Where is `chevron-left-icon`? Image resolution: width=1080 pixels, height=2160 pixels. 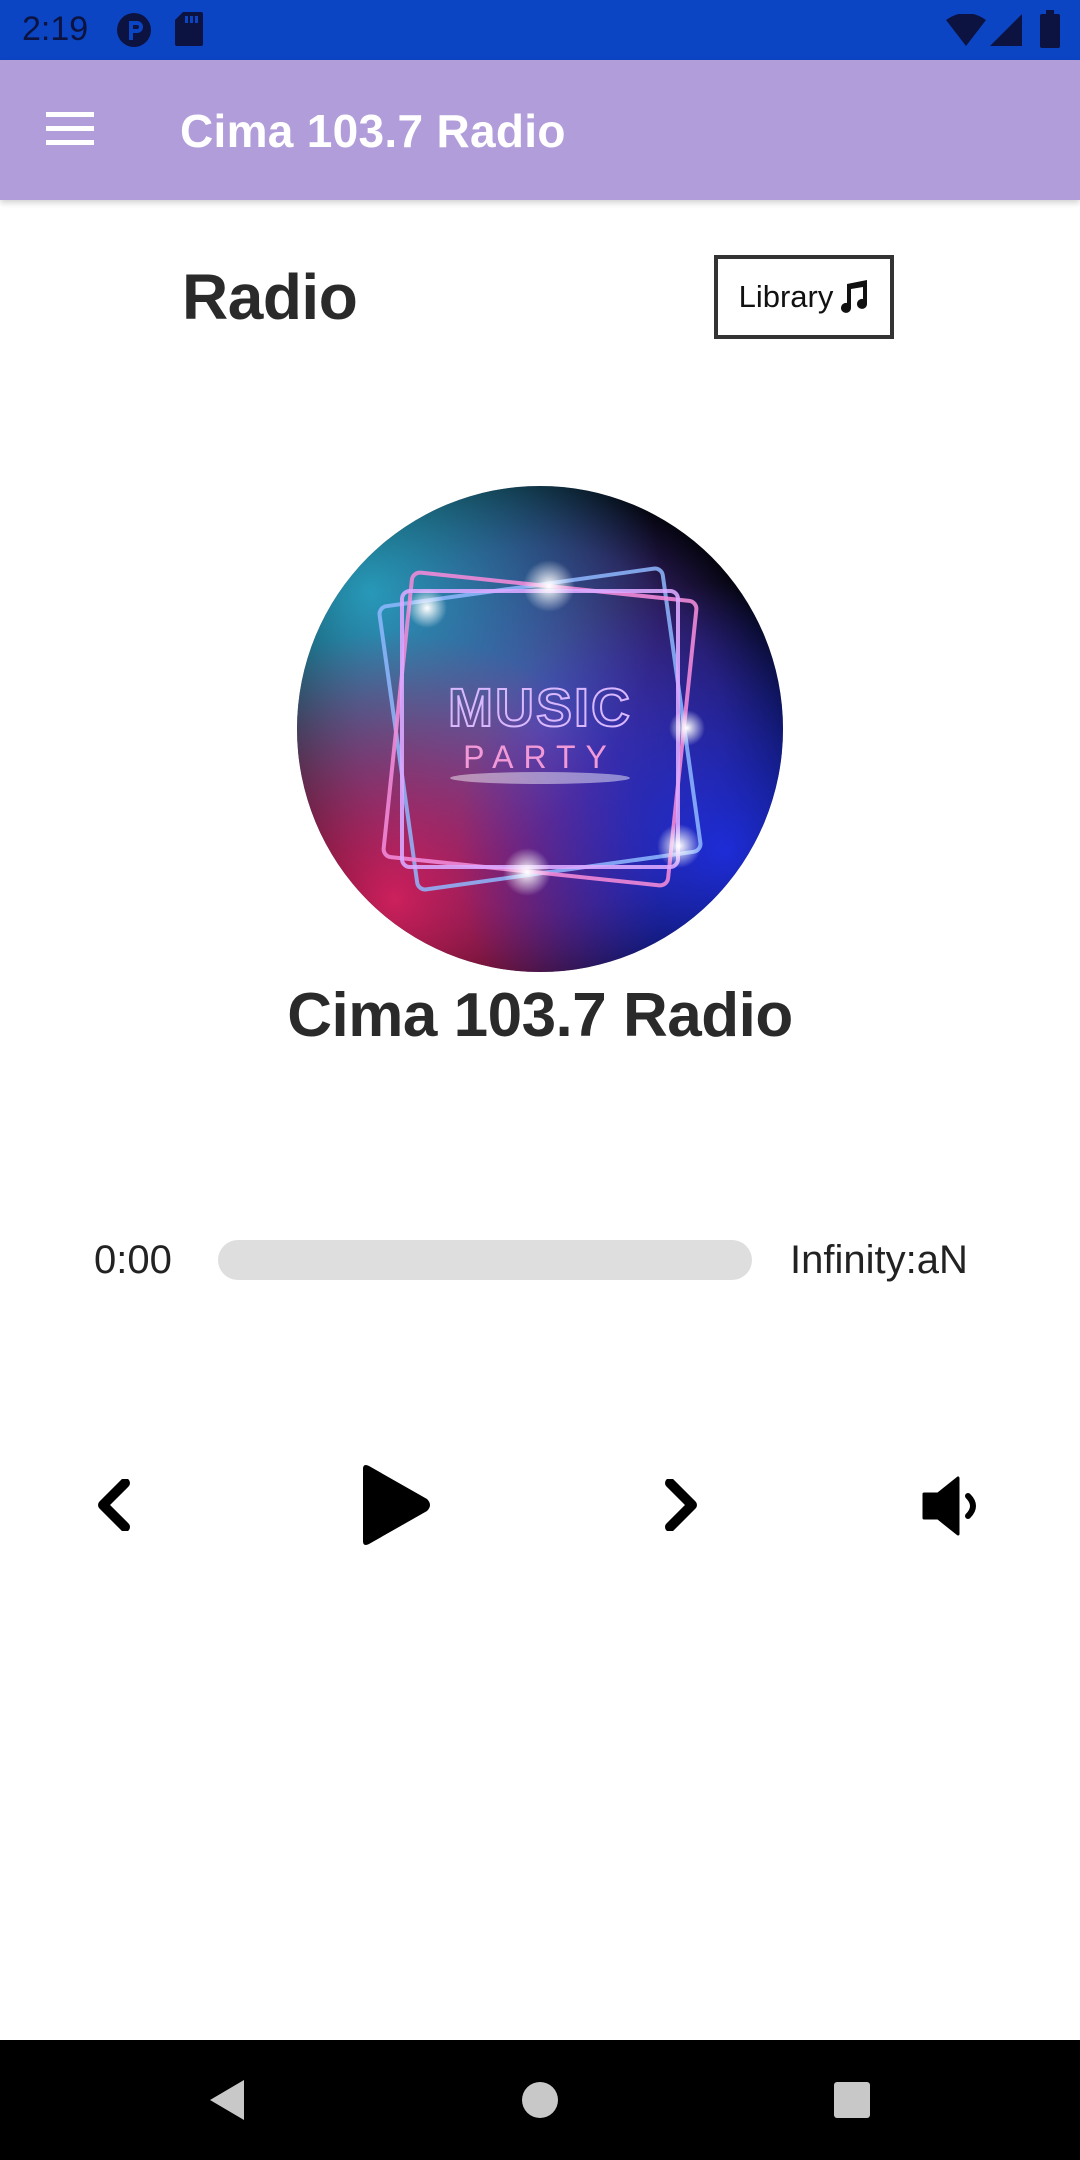
chevron-left-icon is located at coordinates (114, 1505).